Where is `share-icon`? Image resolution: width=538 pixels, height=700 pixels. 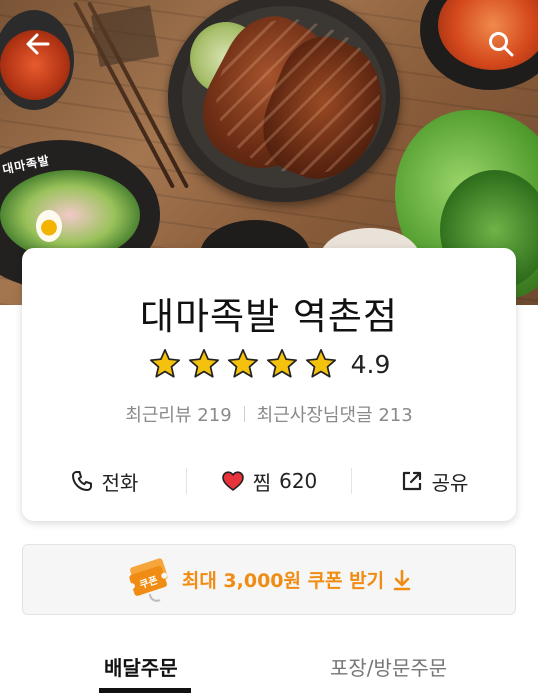 share-icon is located at coordinates (411, 481).